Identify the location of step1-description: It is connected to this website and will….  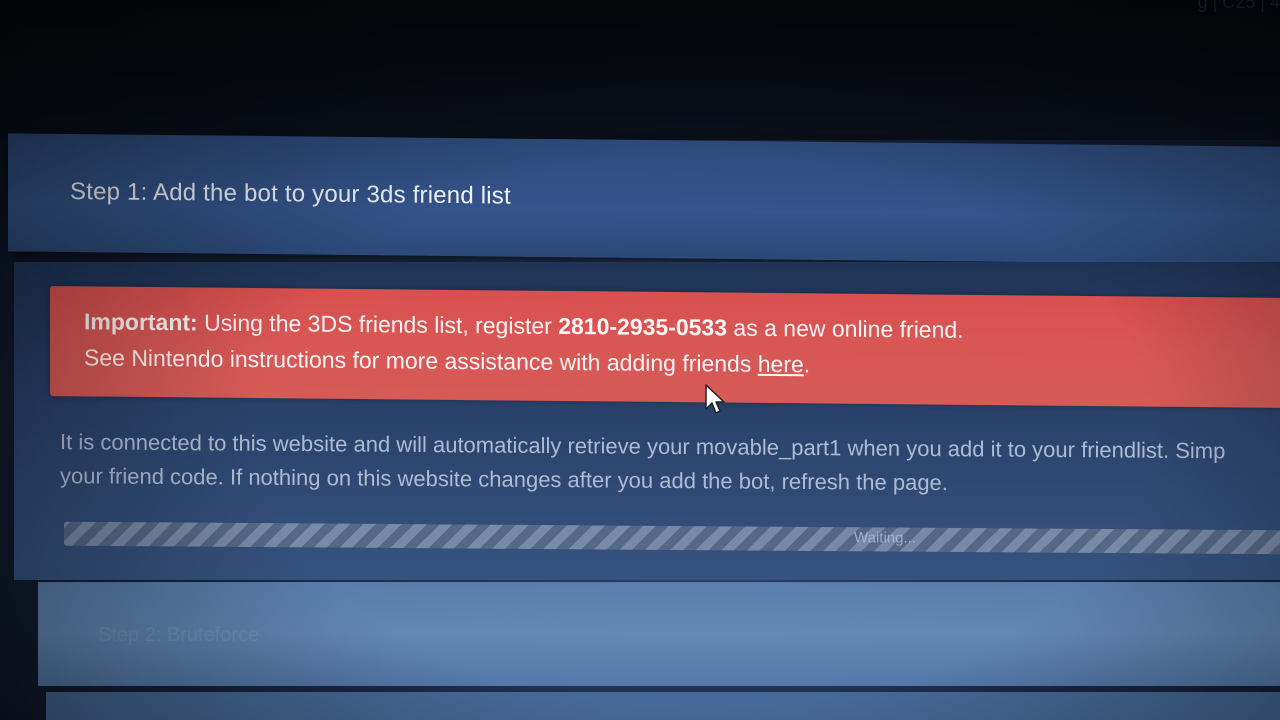
(670, 464).